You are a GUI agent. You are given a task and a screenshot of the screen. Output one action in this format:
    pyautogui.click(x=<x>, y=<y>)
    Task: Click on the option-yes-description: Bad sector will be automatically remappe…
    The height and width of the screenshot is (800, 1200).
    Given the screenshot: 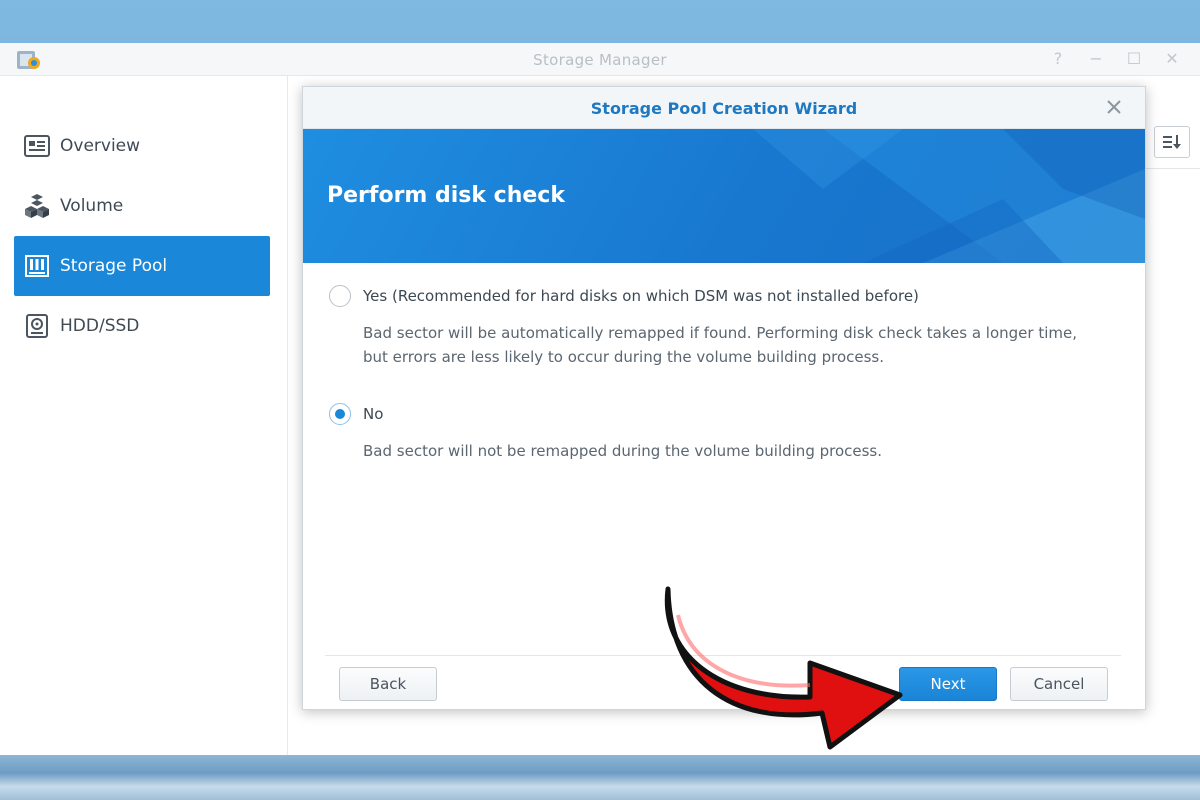 What is the action you would take?
    pyautogui.click(x=720, y=345)
    